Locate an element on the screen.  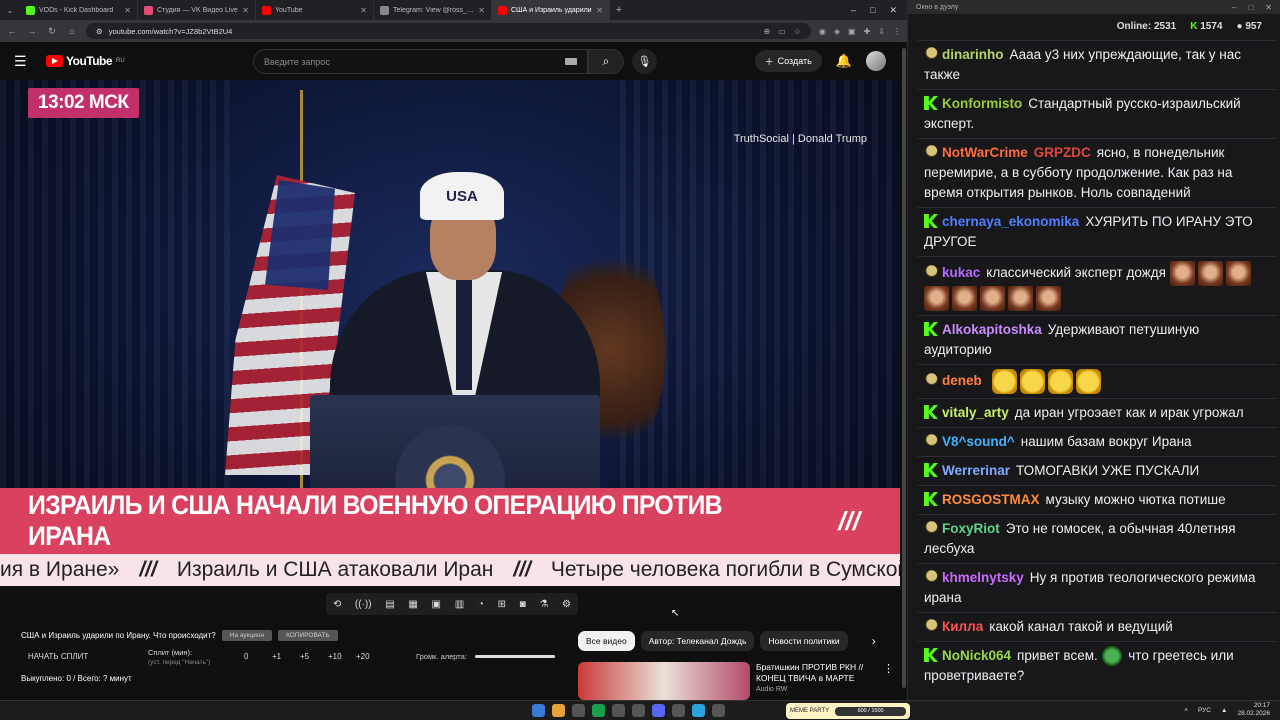
split-option: 0 is located at coordinates (258, 656).